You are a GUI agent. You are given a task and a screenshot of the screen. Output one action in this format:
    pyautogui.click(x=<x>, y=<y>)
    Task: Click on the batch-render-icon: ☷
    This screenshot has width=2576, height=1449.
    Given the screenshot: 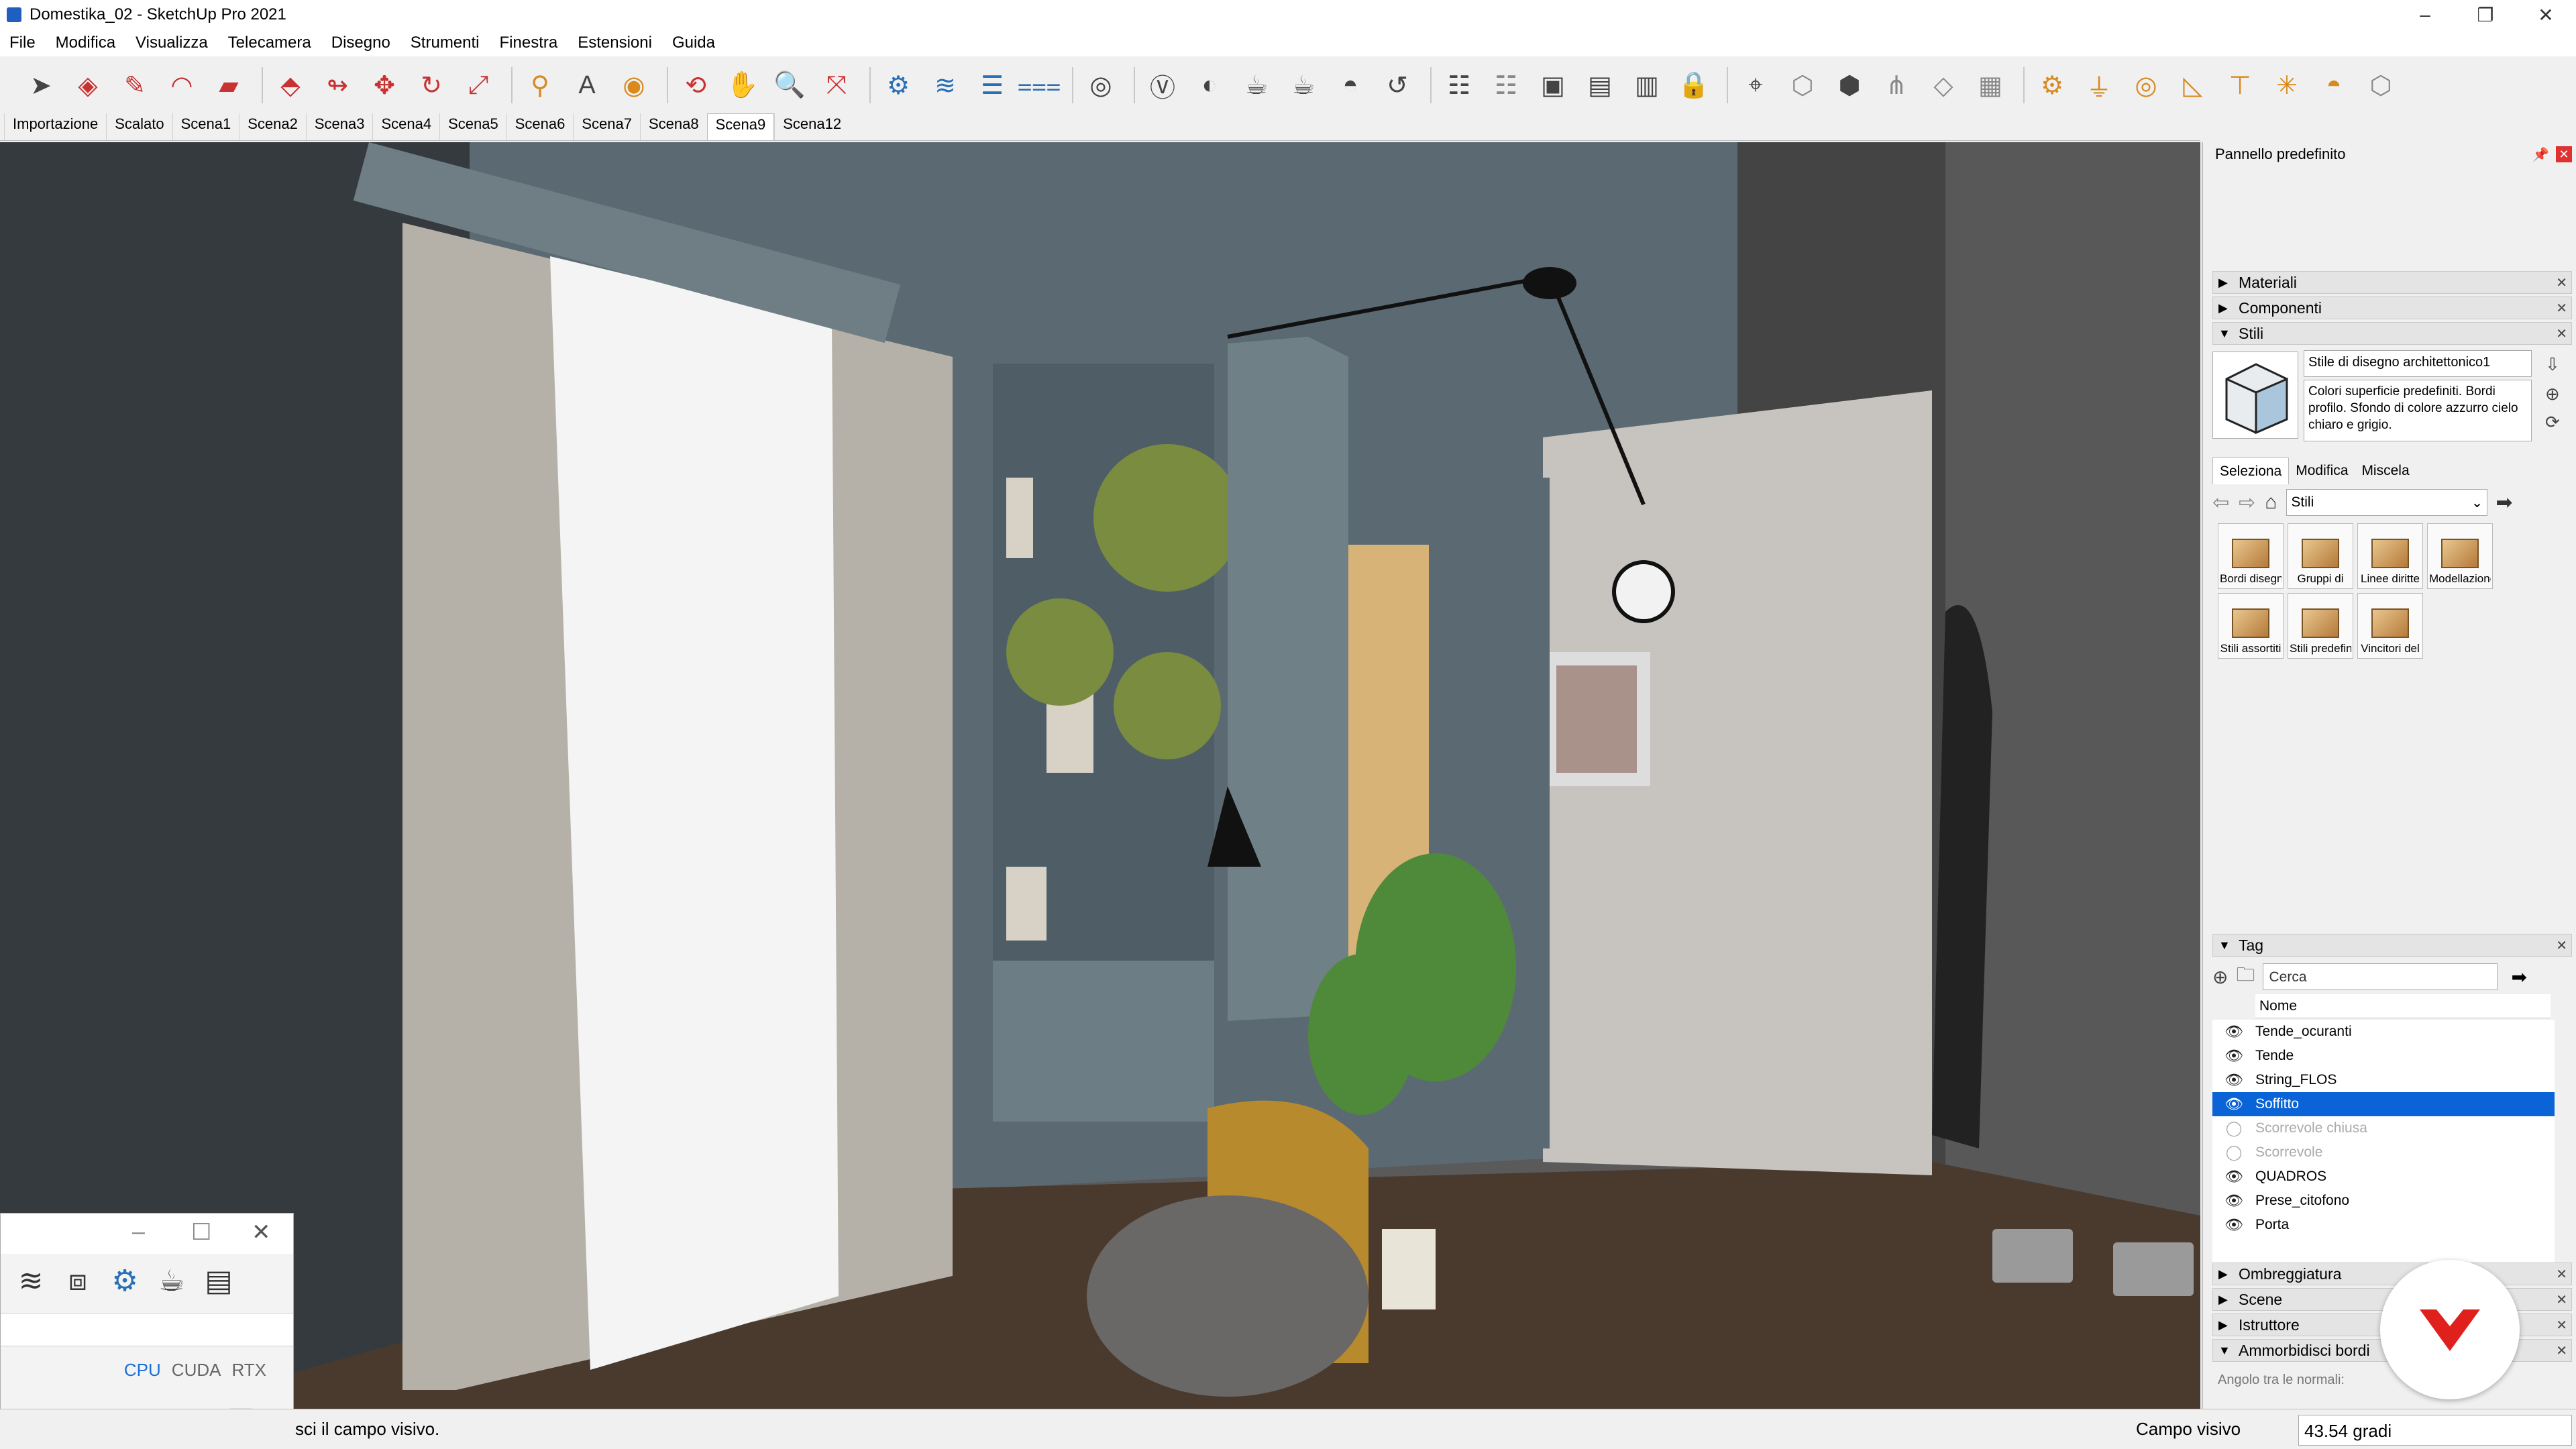 What is the action you would take?
    pyautogui.click(x=1459, y=85)
    